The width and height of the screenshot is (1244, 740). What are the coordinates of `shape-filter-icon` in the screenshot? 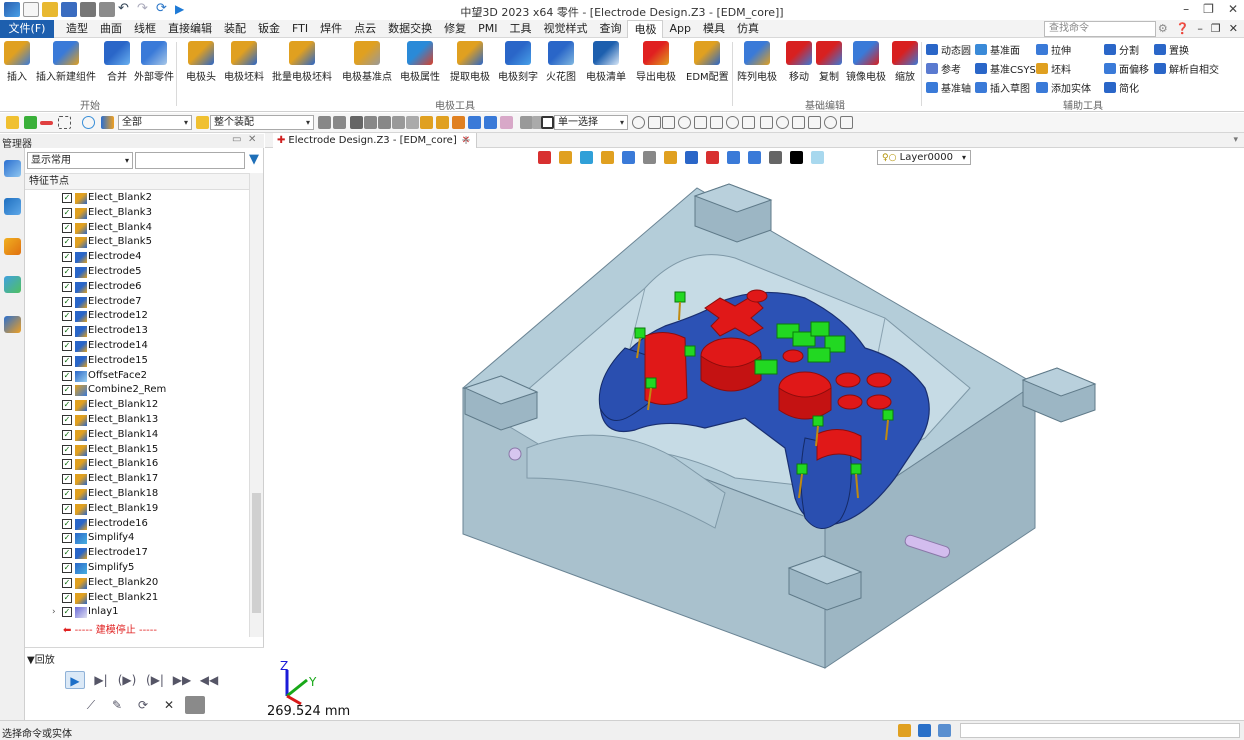 It's located at (88, 122).